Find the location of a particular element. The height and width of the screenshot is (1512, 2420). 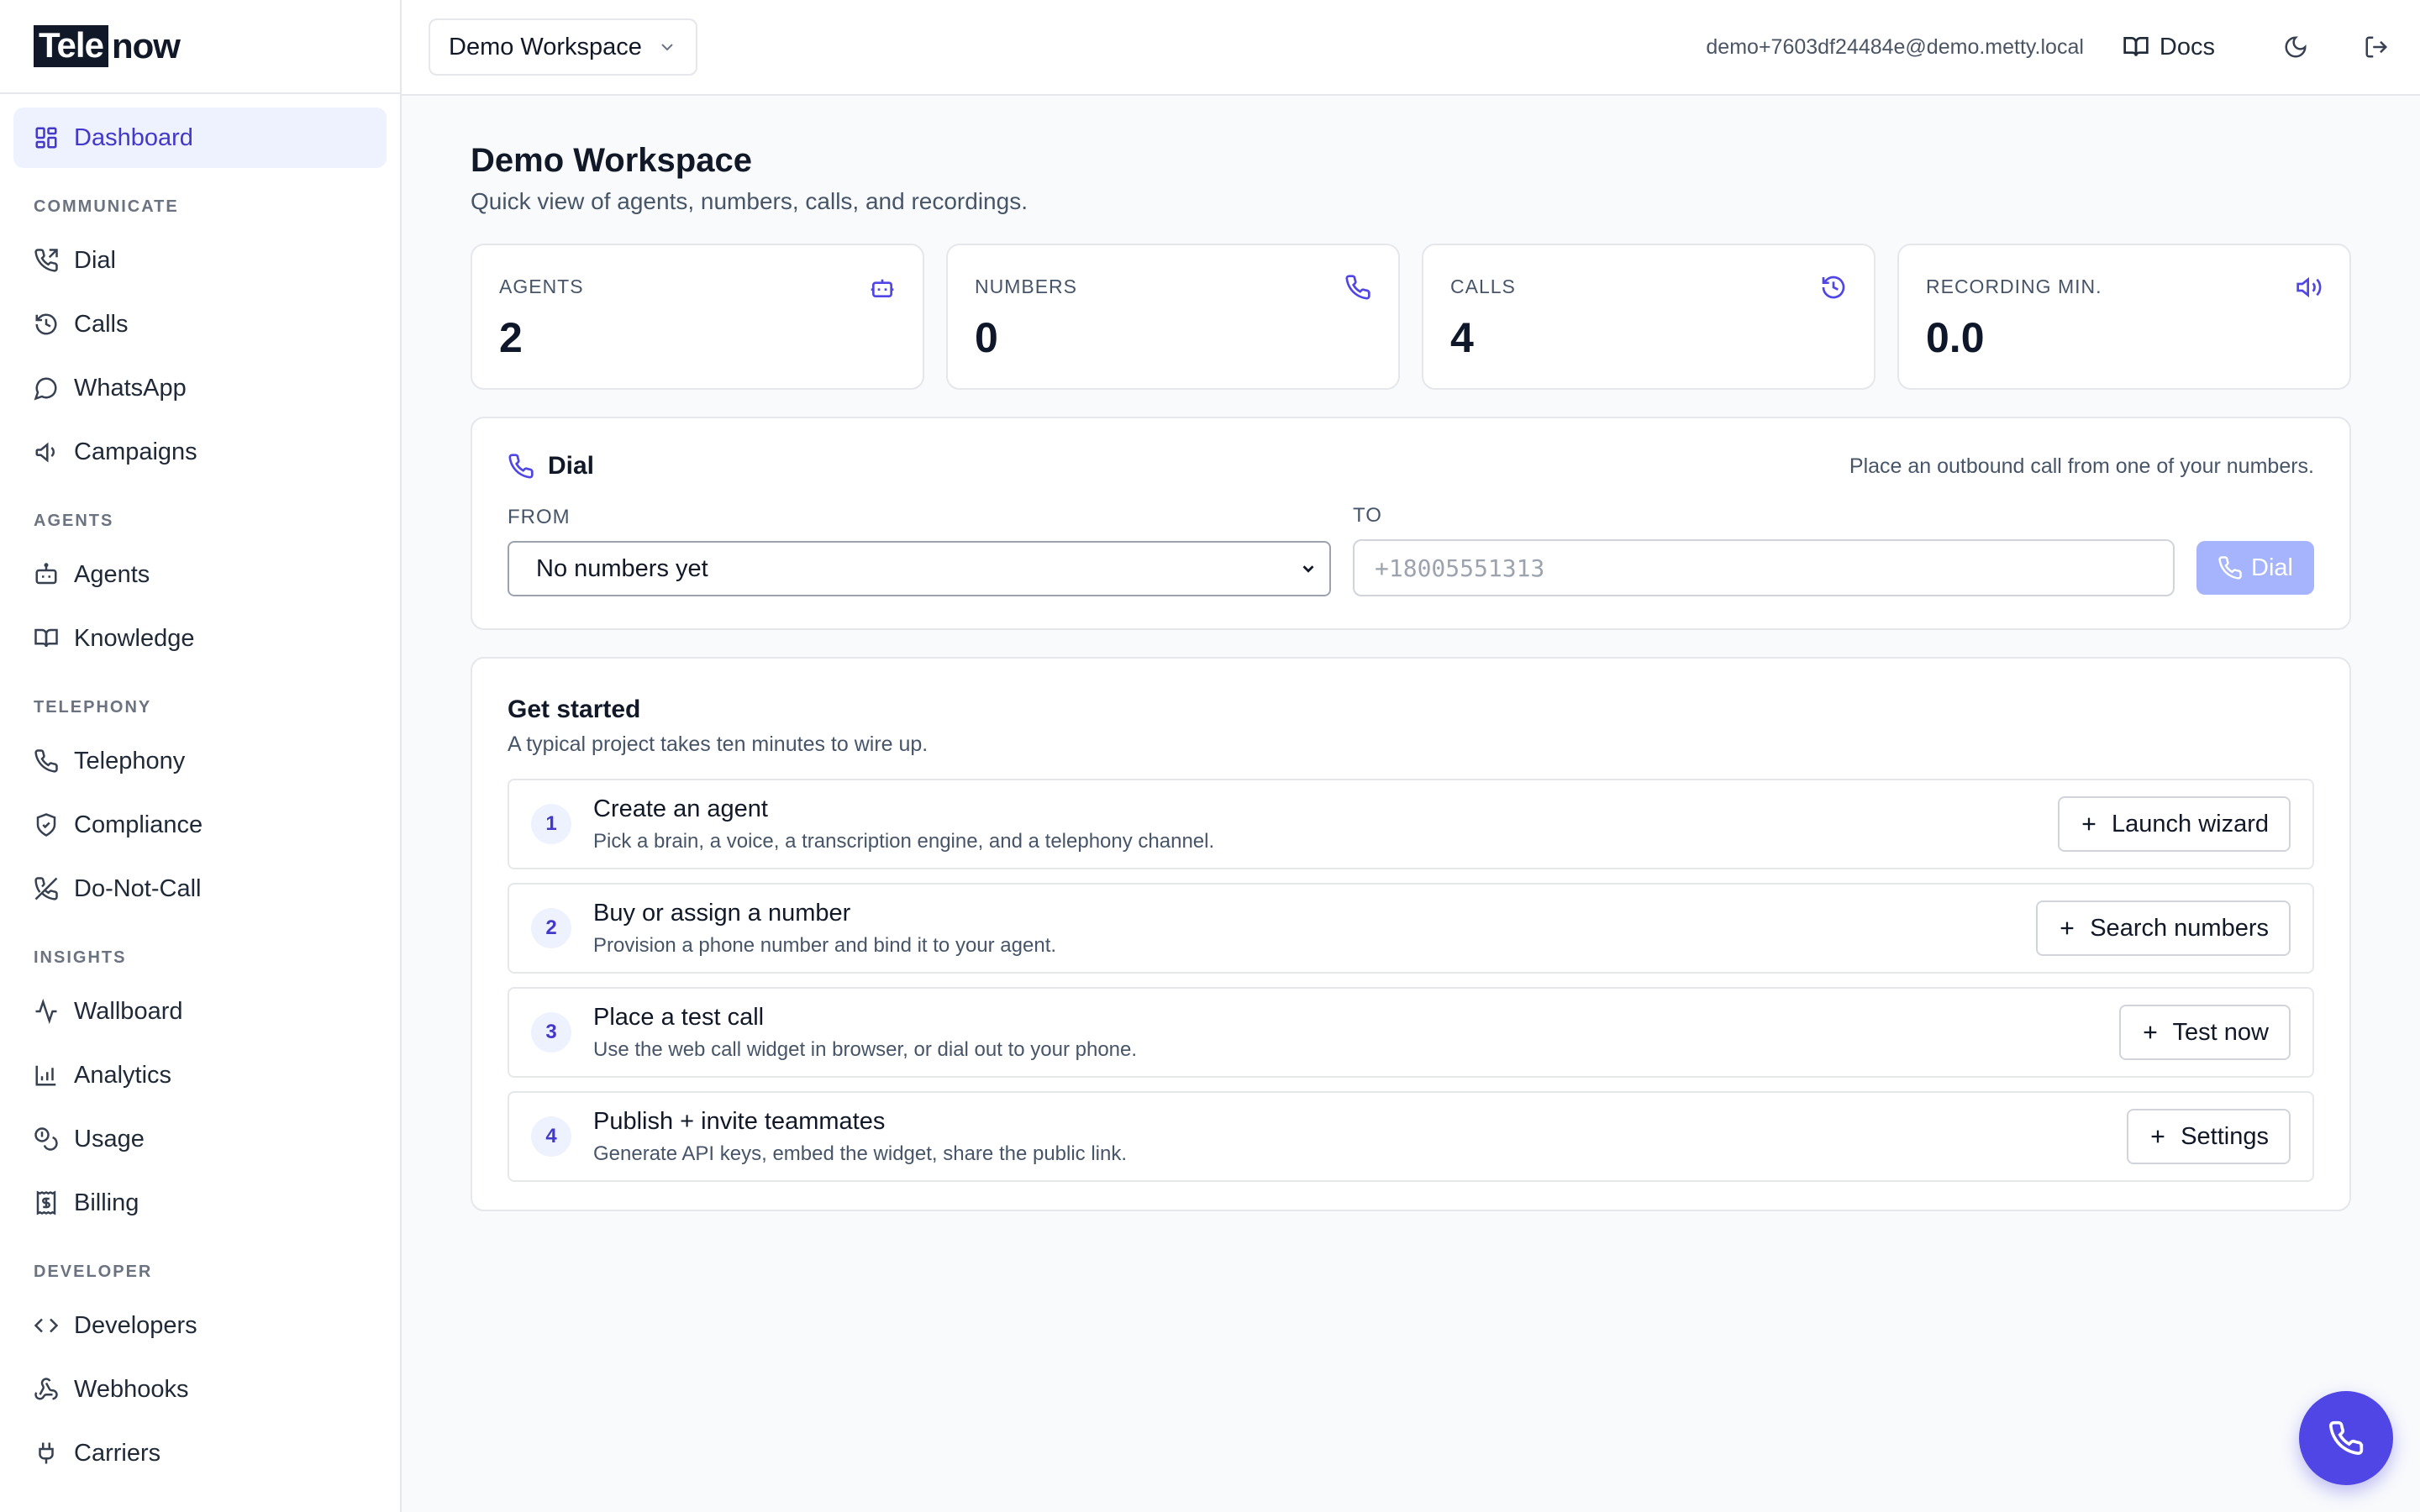

sidebar-item-label: Dial is located at coordinates (95, 260).